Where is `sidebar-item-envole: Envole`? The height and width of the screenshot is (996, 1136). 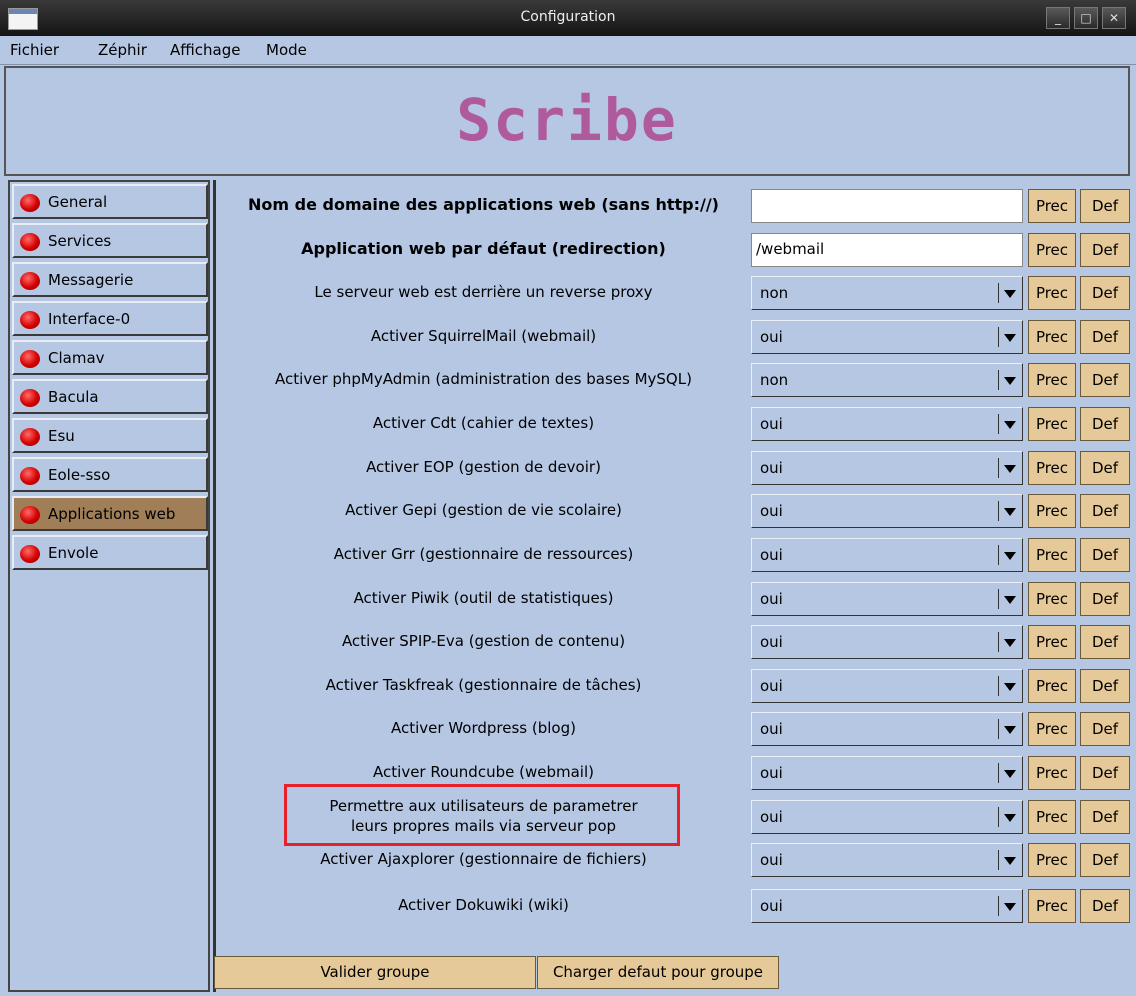
sidebar-item-envole: Envole is located at coordinates (110, 552).